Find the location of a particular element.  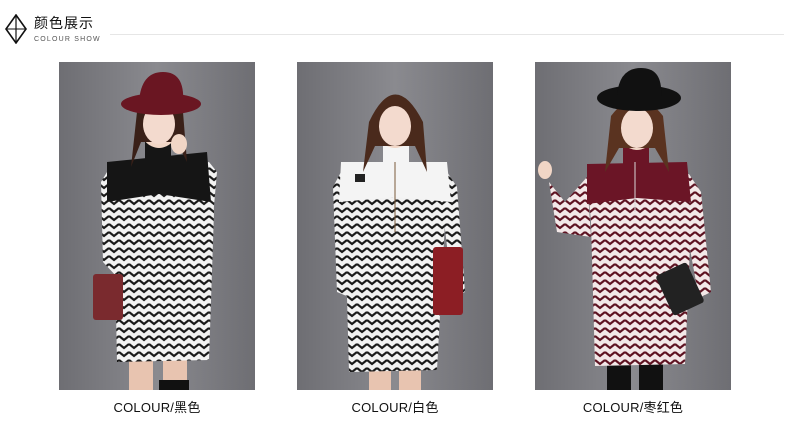

header-divider is located at coordinates (447, 34).